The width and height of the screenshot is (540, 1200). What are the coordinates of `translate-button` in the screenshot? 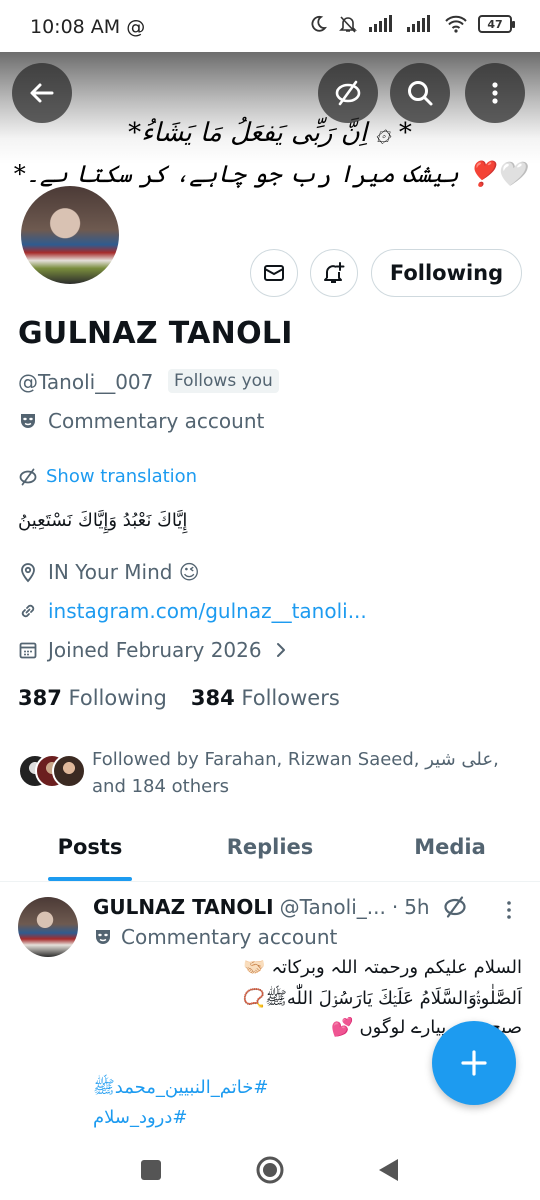 It's located at (348, 93).